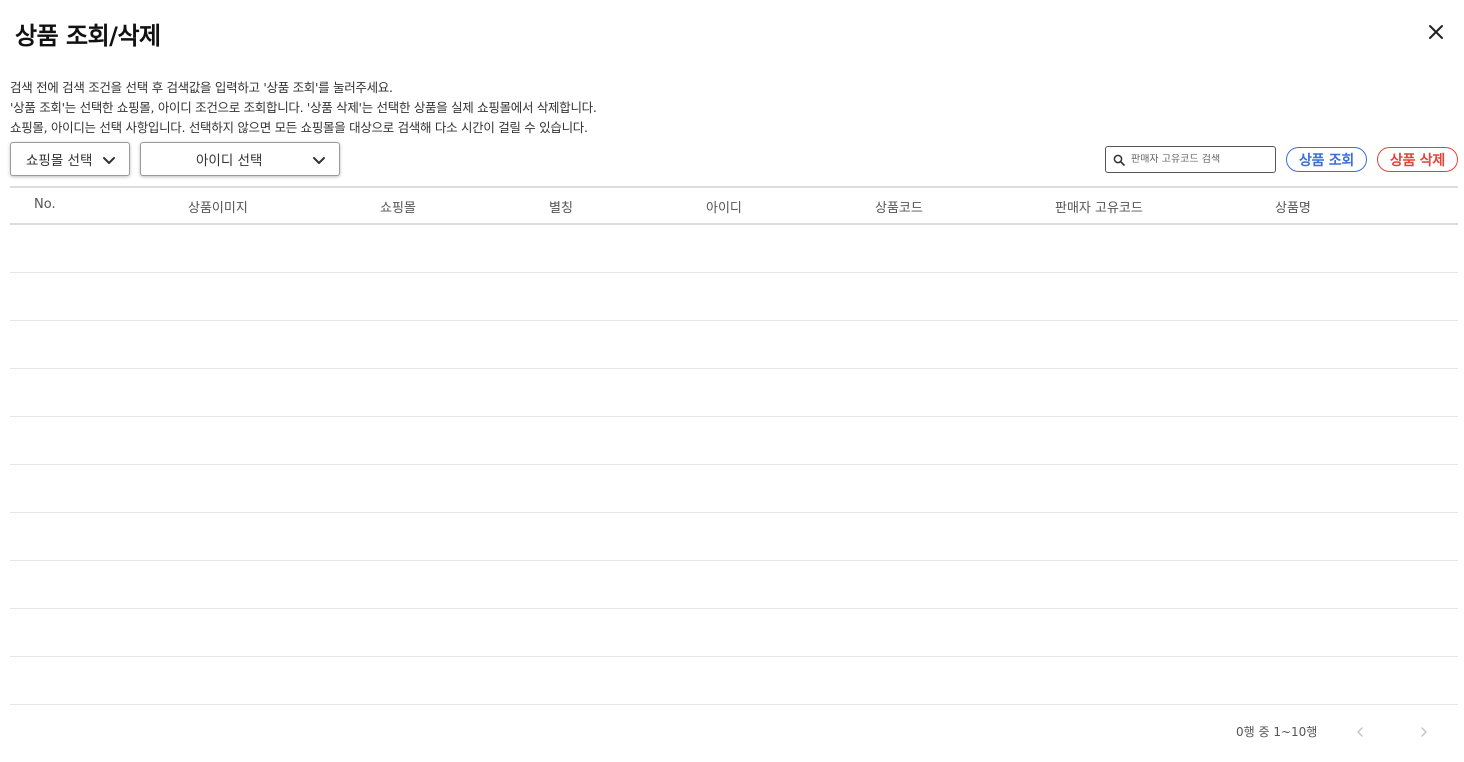 The image size is (1464, 762). I want to click on seller-code-search, so click(1190, 159).